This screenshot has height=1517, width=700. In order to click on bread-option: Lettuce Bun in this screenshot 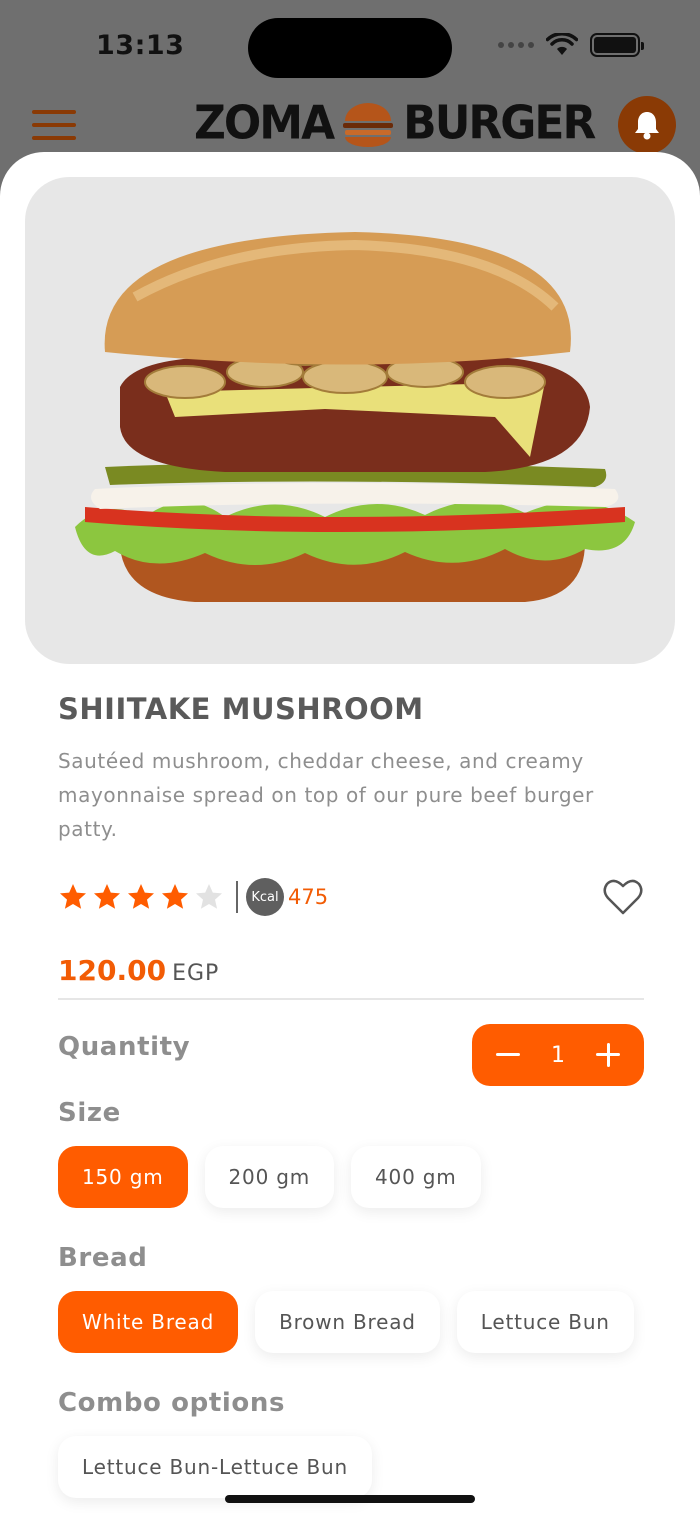, I will do `click(545, 1322)`.